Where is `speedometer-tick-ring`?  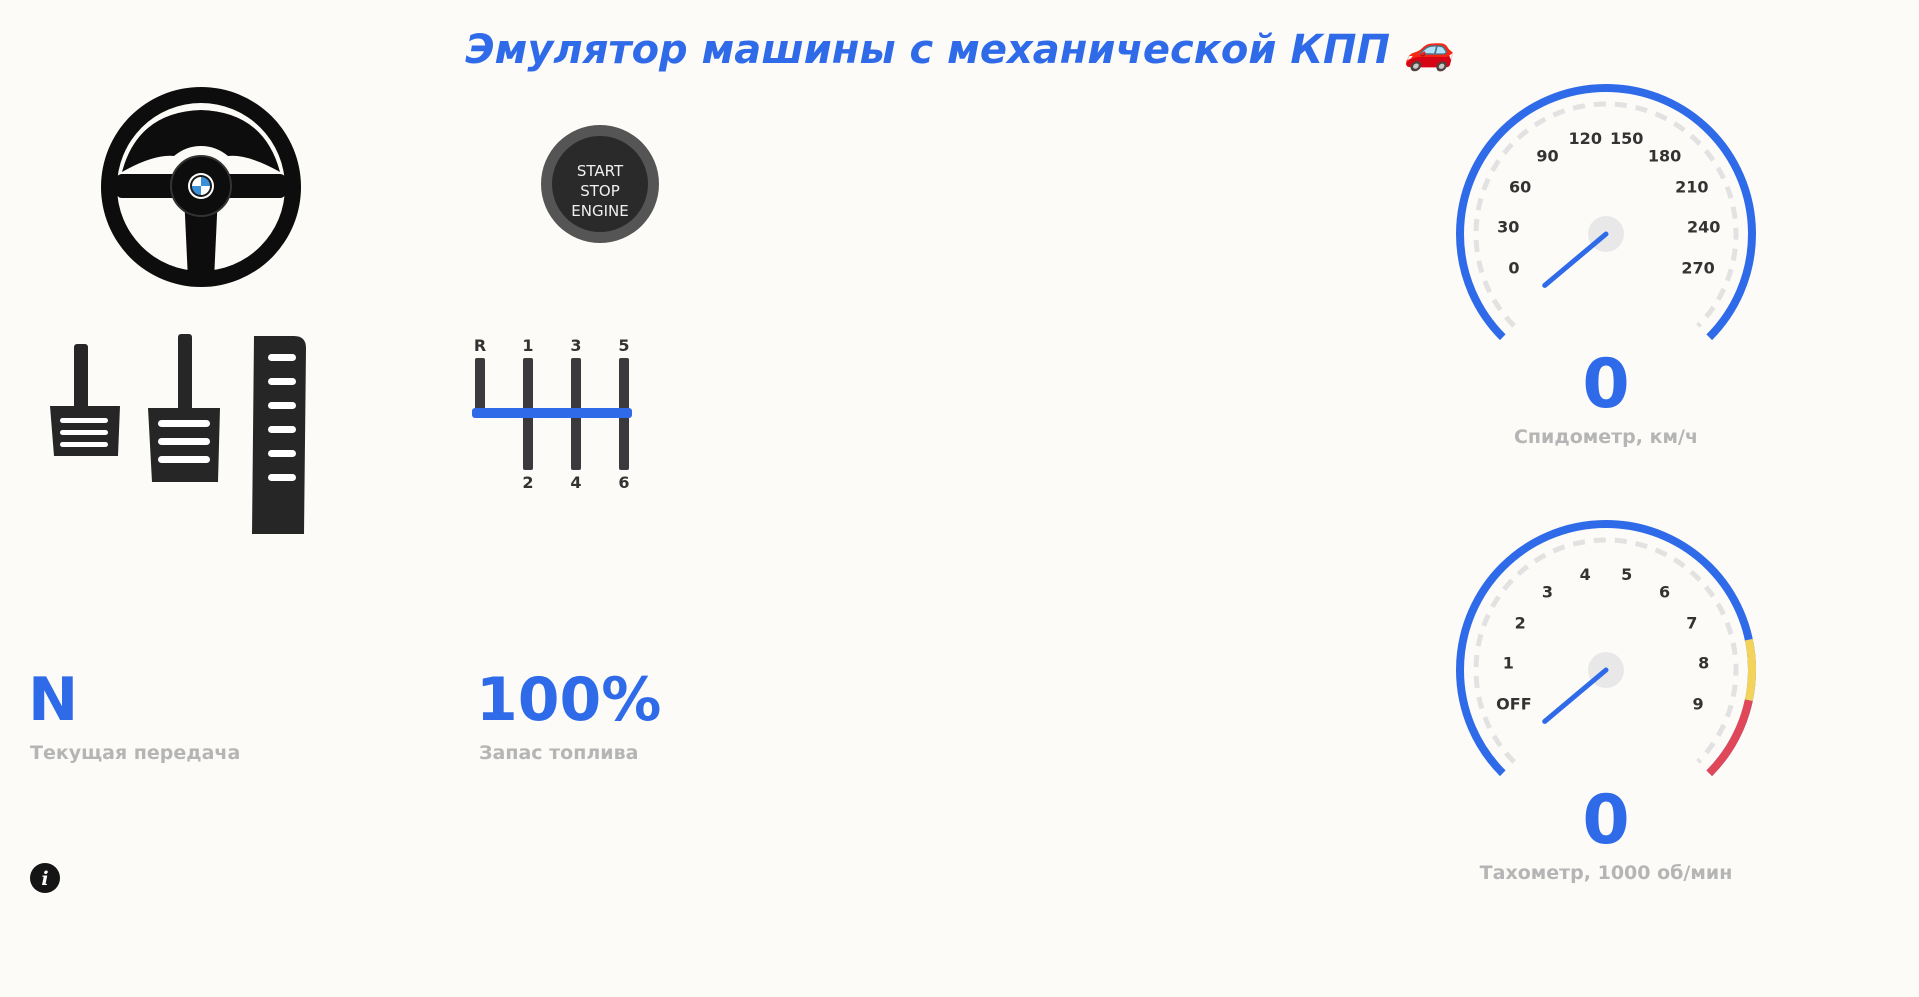
speedometer-tick-ring is located at coordinates (1606, 214).